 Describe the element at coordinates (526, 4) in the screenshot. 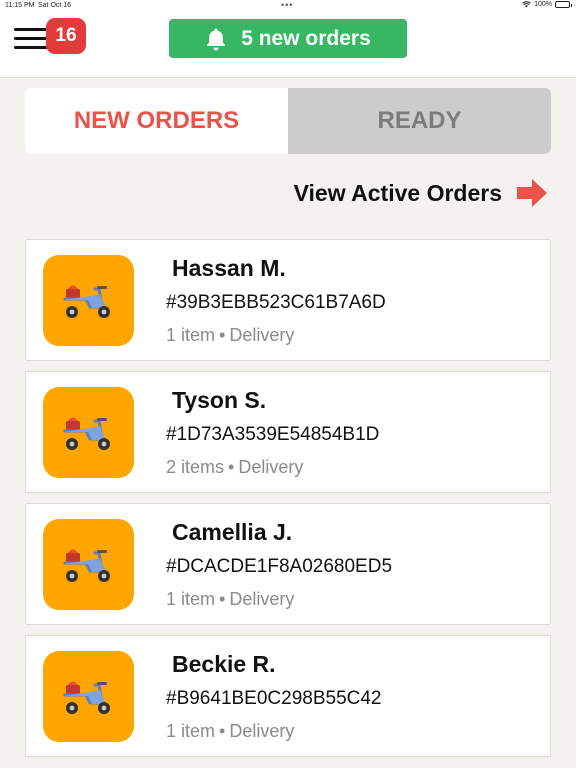

I see `wifi-icon` at that location.